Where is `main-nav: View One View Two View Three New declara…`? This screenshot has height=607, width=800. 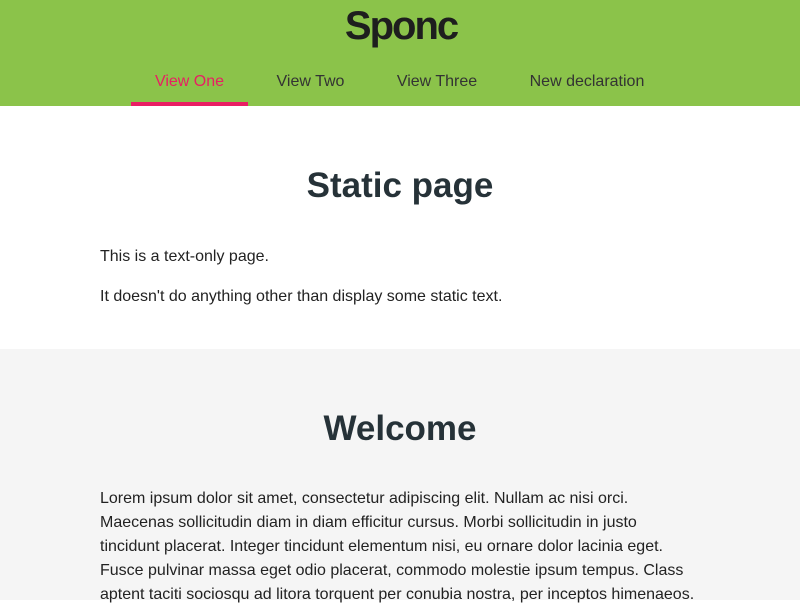
main-nav: View One View Two View Three New declara… is located at coordinates (400, 84).